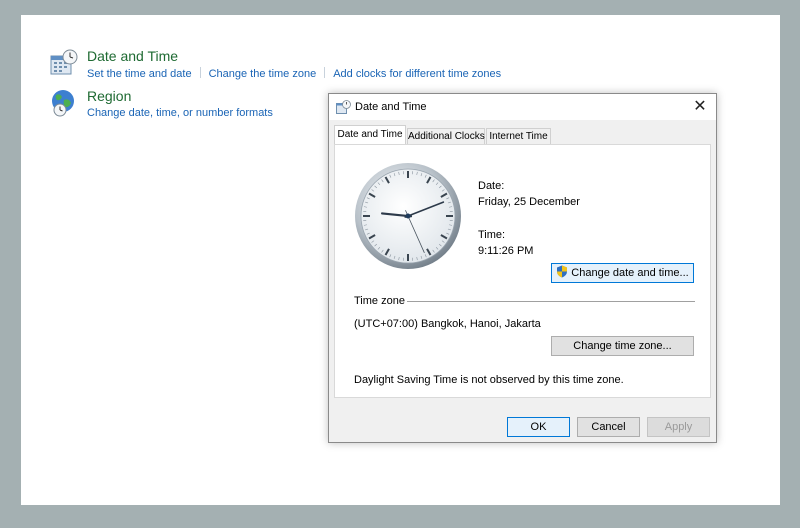 This screenshot has height=528, width=800. Describe the element at coordinates (139, 74) in the screenshot. I see `link-set-time-date: Set the time and date` at that location.